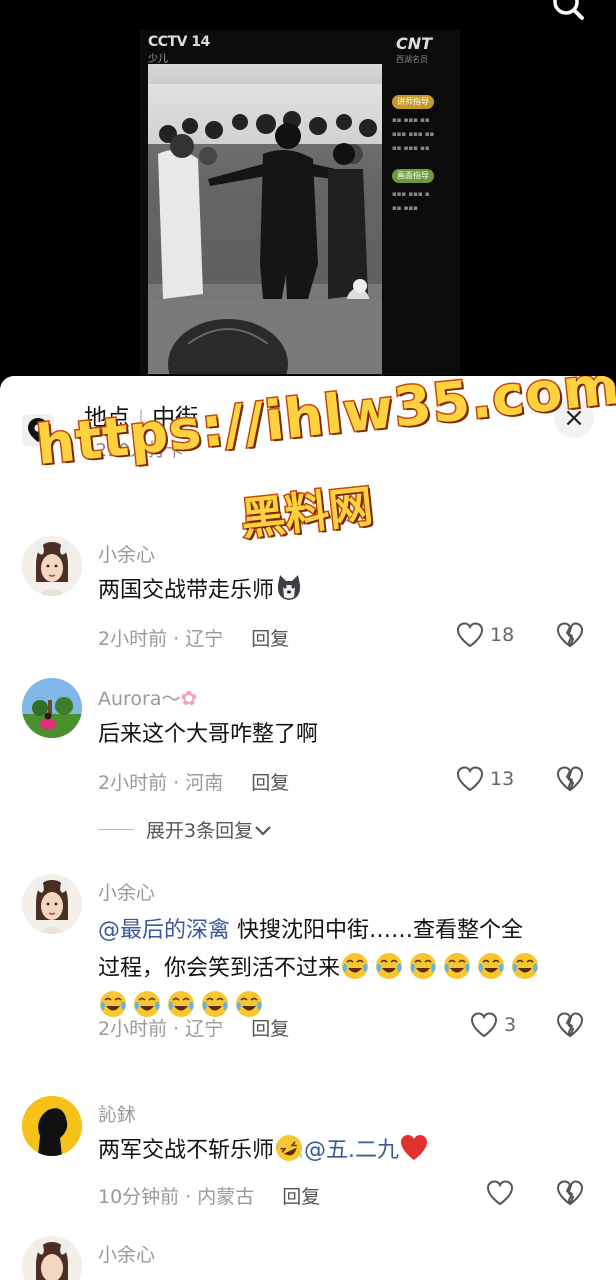 The width and height of the screenshot is (616, 1280). I want to click on like-button: 18, so click(485, 635).